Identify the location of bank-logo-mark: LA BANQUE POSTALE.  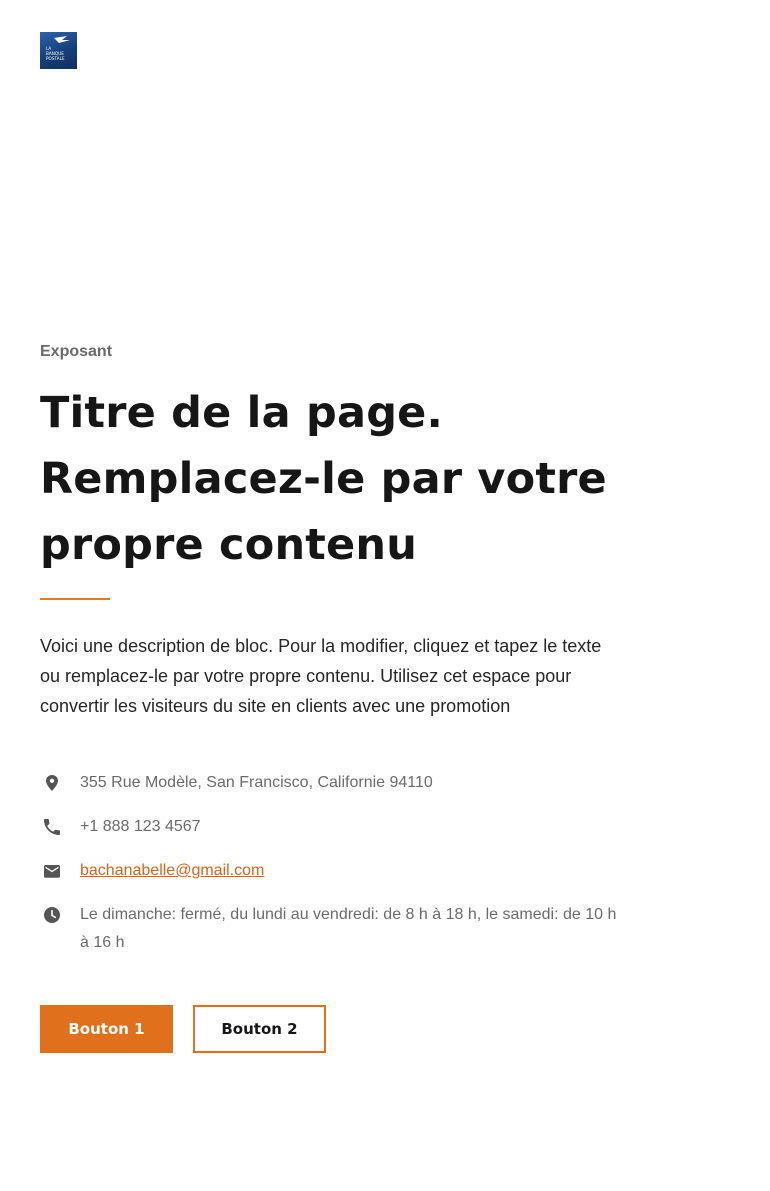
(58, 48).